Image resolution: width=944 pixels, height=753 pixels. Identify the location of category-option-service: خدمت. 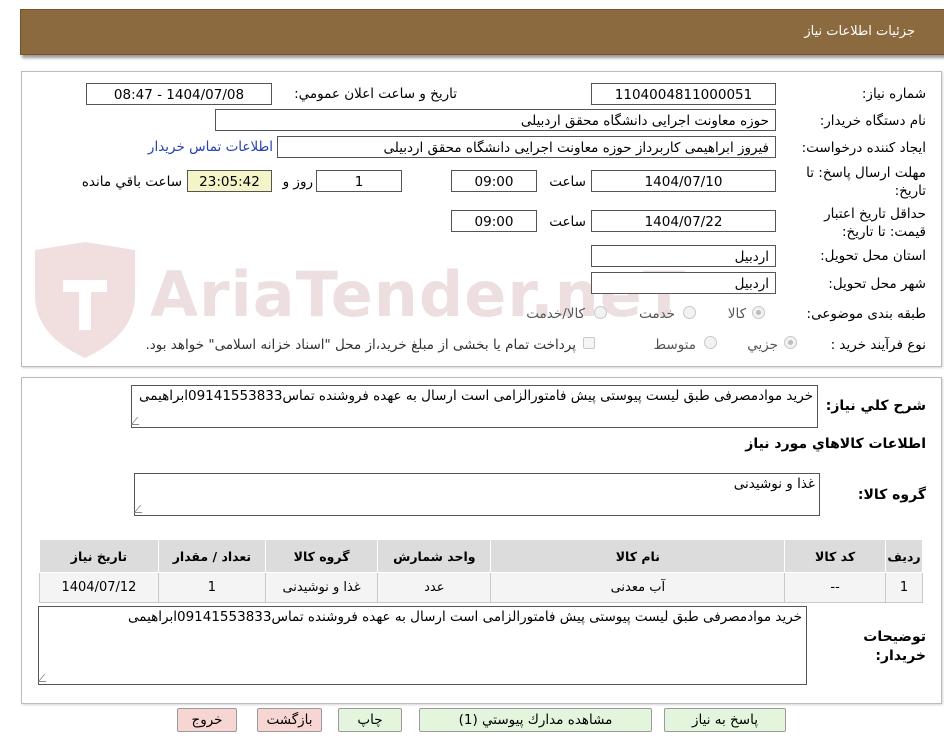
(657, 314).